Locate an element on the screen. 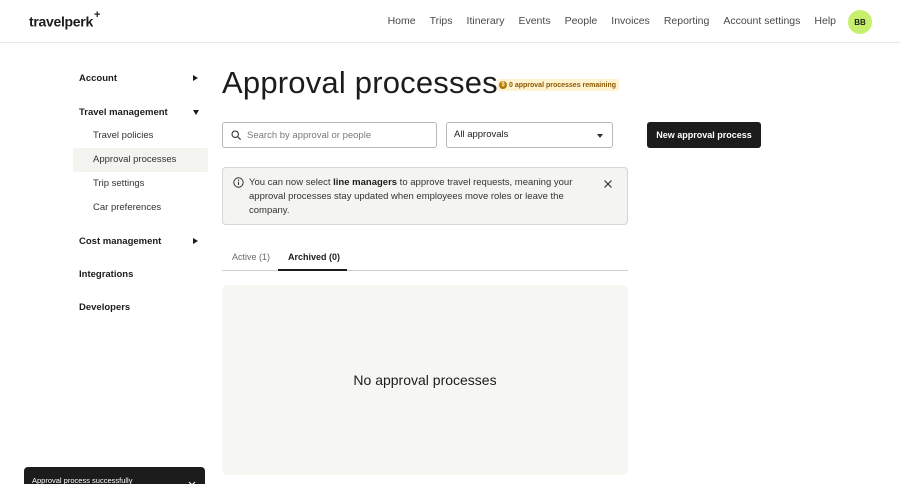 Image resolution: width=900 pixels, height=484 pixels. sidebar-item-account: Account is located at coordinates (98, 78).